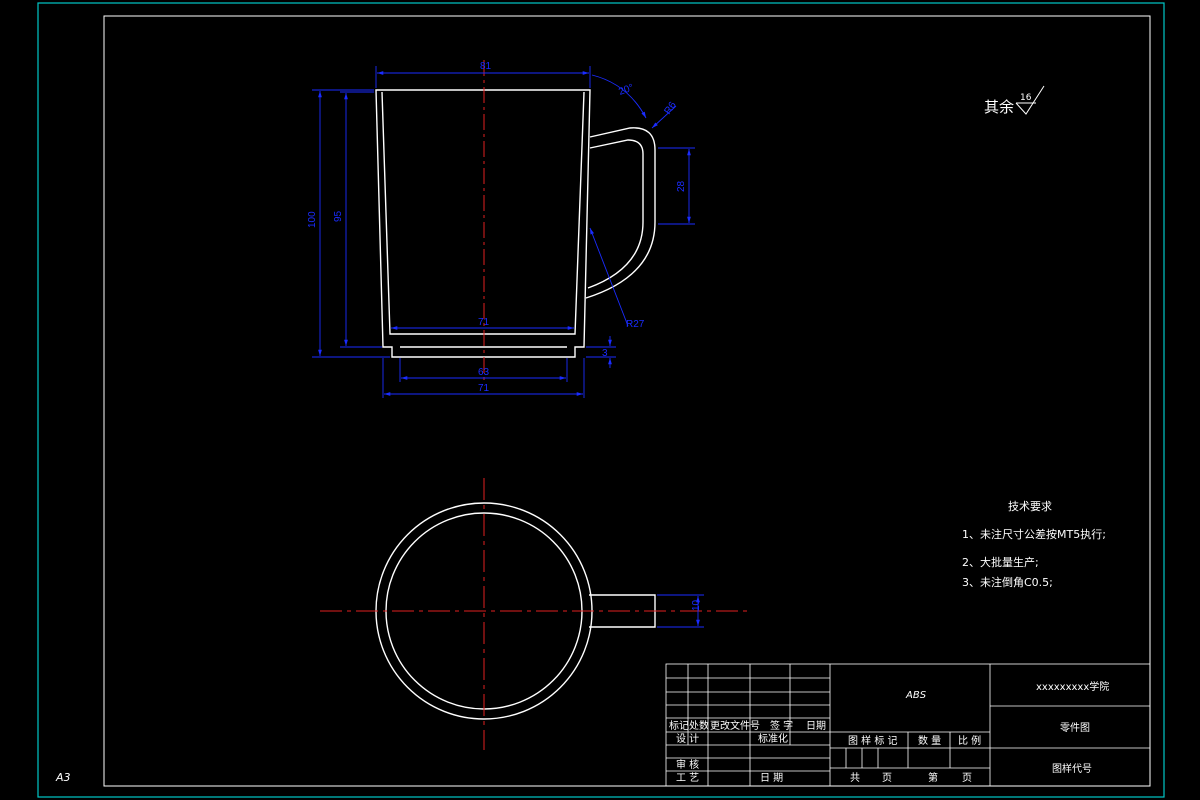  Describe the element at coordinates (773, 738) in the screenshot. I see `tb-standardize: 标准化` at that location.